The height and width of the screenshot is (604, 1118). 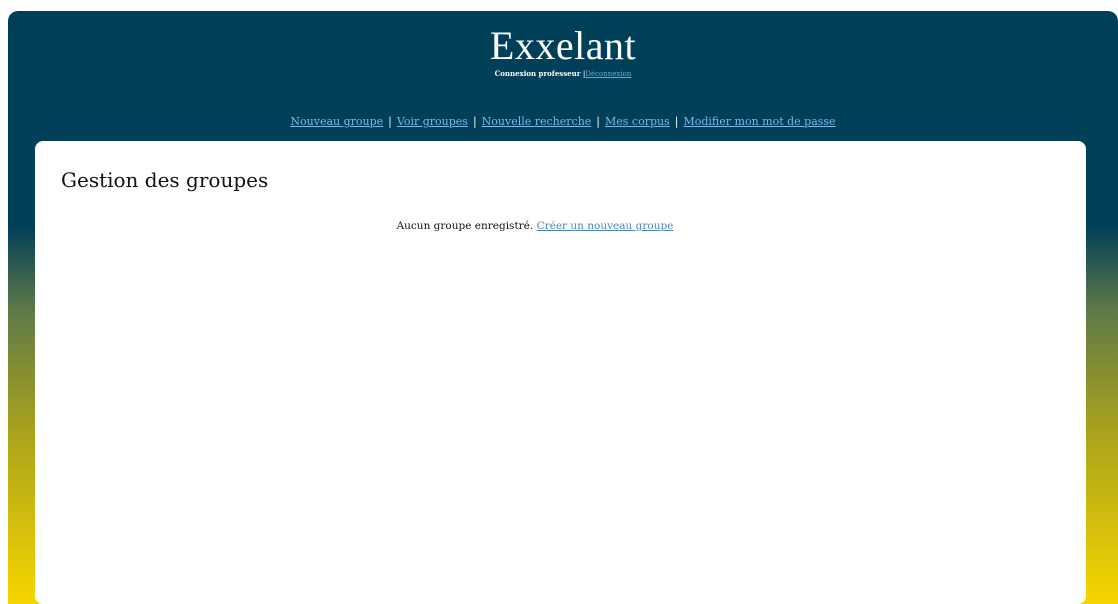 I want to click on create-group-link: Créer un nouveau groupe, so click(x=605, y=226).